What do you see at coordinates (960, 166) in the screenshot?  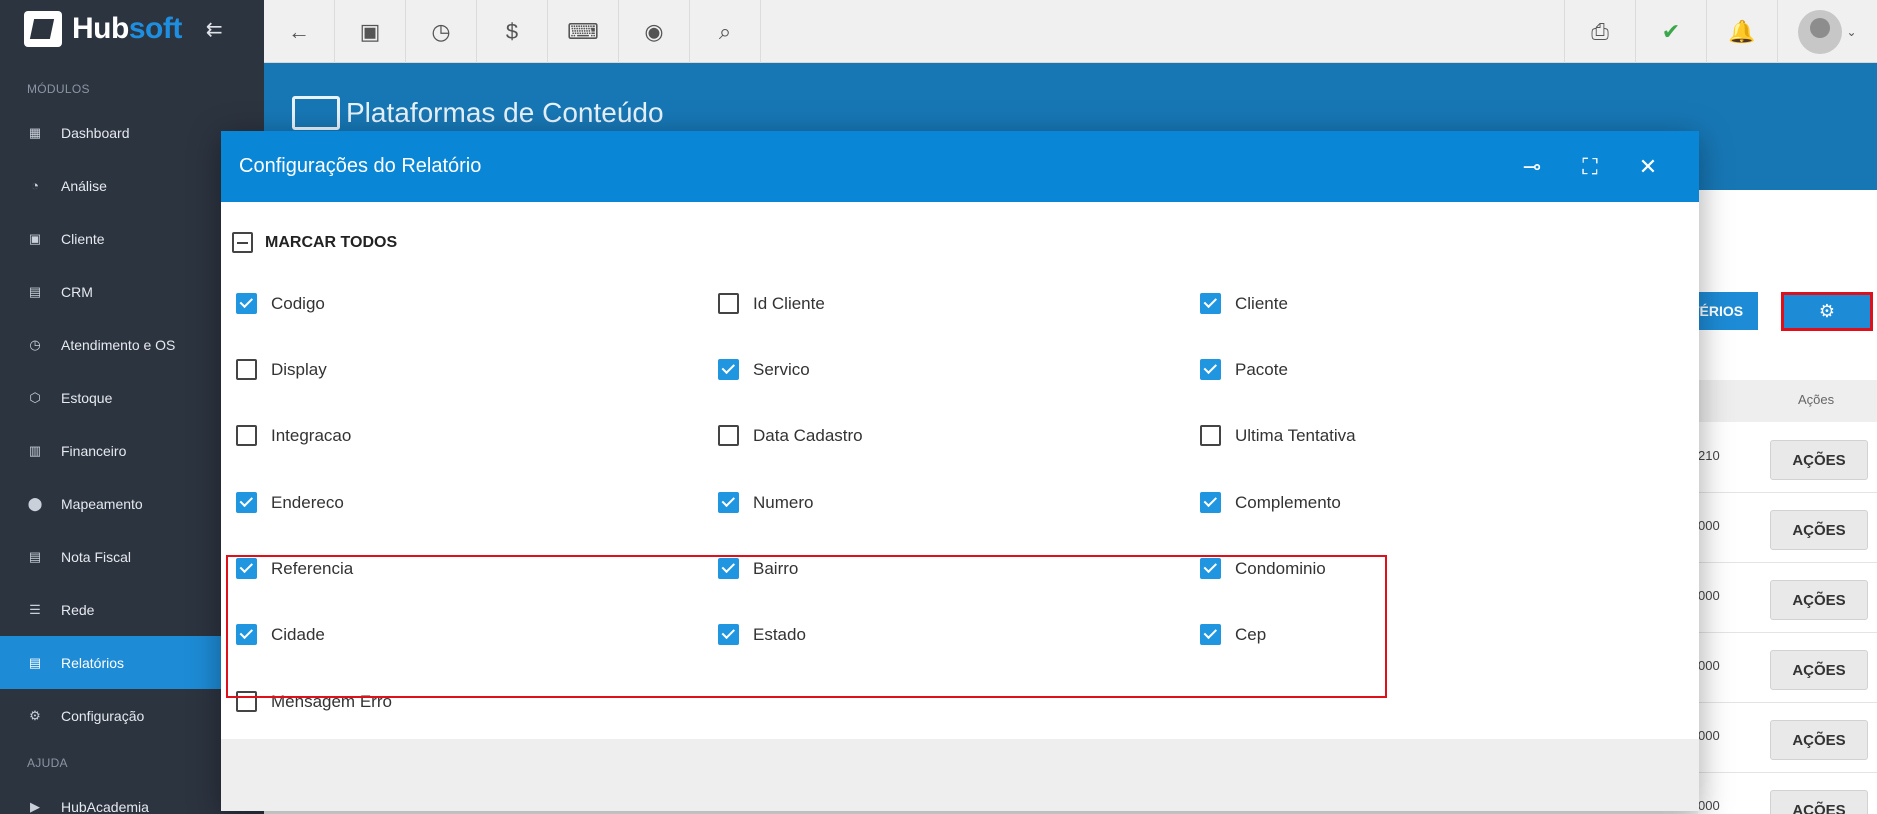 I see `dialog-header: Configurações do Relatório ⊸ ⛶ ✕` at bounding box center [960, 166].